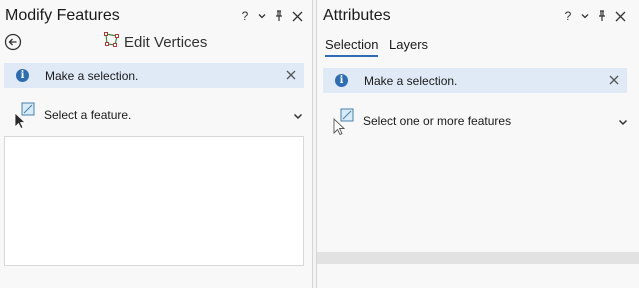  Describe the element at coordinates (357, 15) in the screenshot. I see `pane-title: Attributes` at that location.